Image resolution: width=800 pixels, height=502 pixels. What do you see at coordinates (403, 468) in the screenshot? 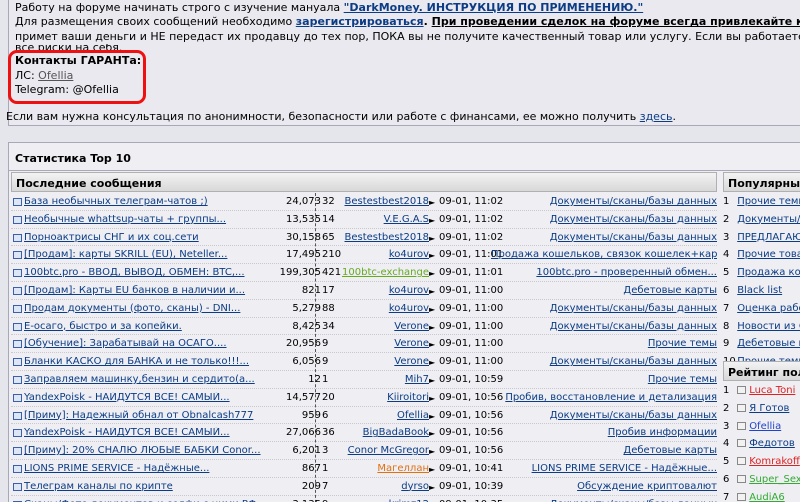
I see `author-link: Магеллан` at bounding box center [403, 468].